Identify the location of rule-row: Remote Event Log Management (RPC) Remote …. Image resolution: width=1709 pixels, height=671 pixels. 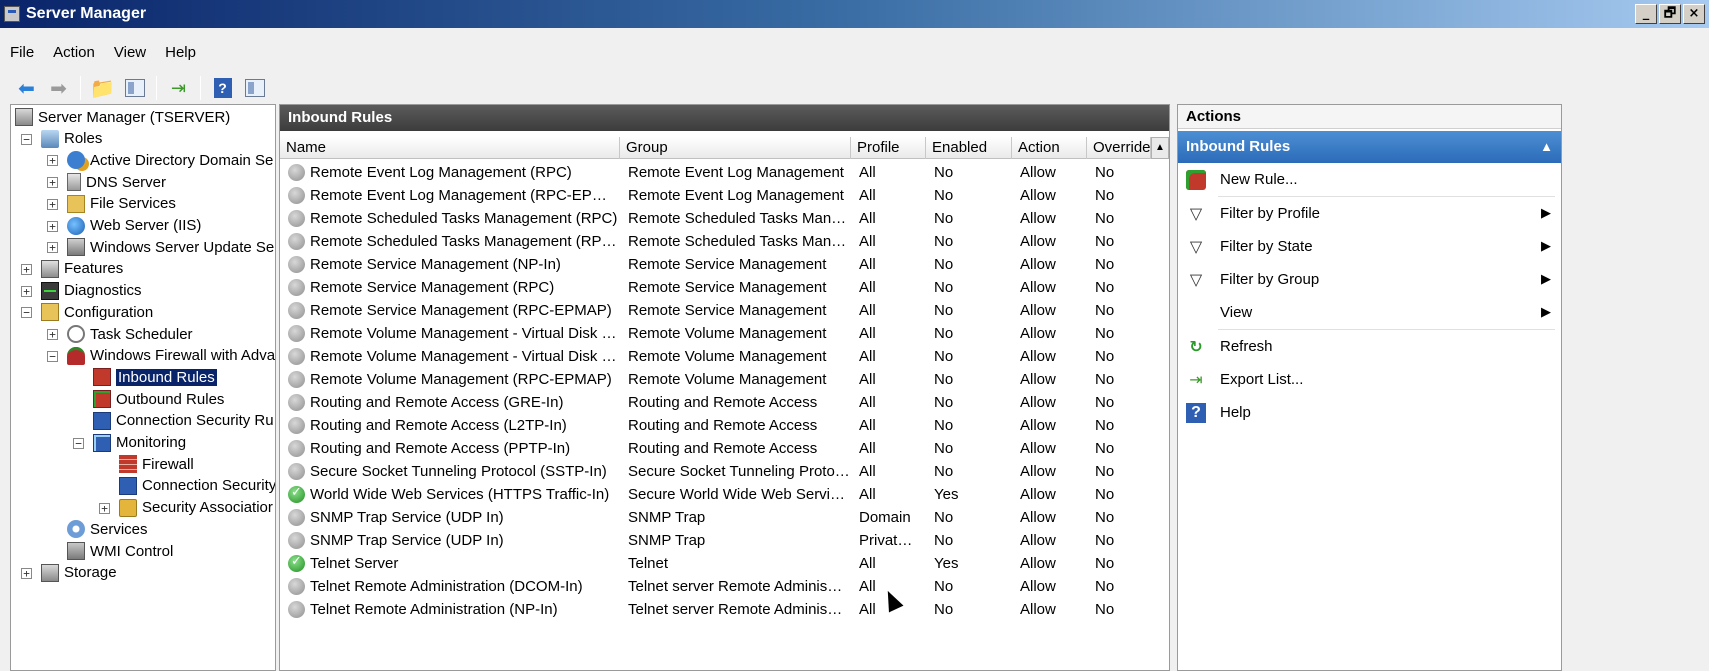
(715, 172).